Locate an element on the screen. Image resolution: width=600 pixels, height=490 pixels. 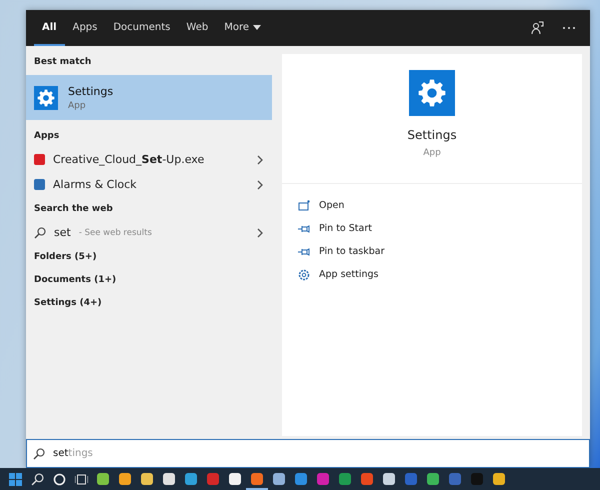
section-heading: Search the web is located at coordinates (73, 209).